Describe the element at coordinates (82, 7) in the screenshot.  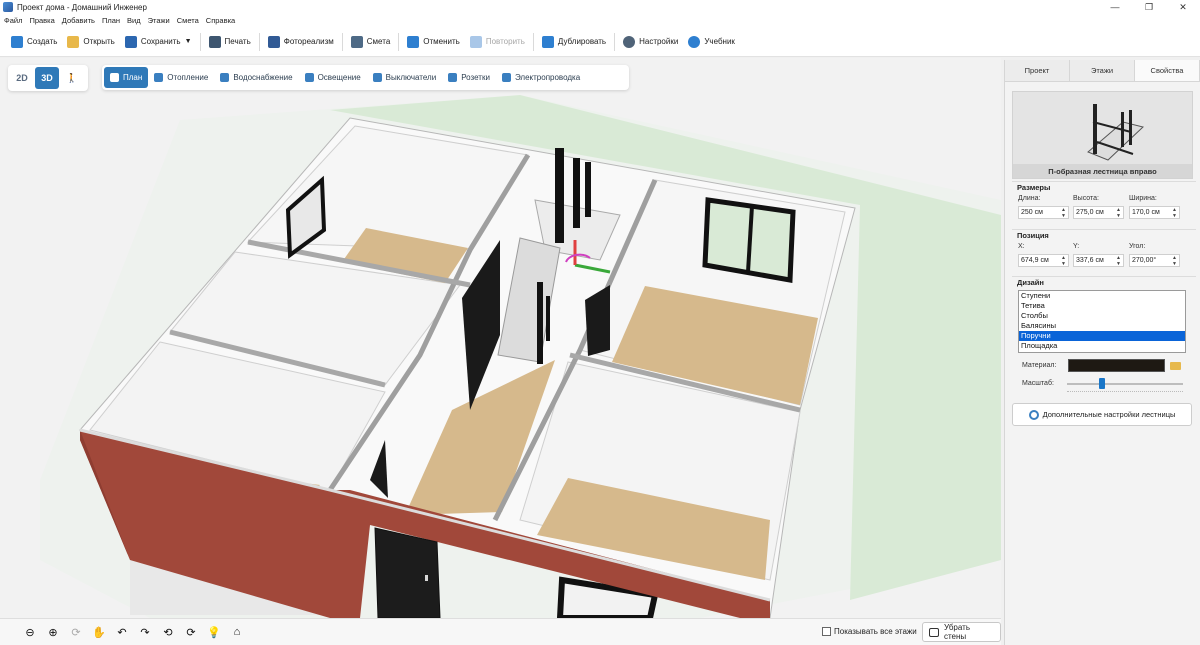
I see `window-title: Проект дома - Домашний Инженер` at that location.